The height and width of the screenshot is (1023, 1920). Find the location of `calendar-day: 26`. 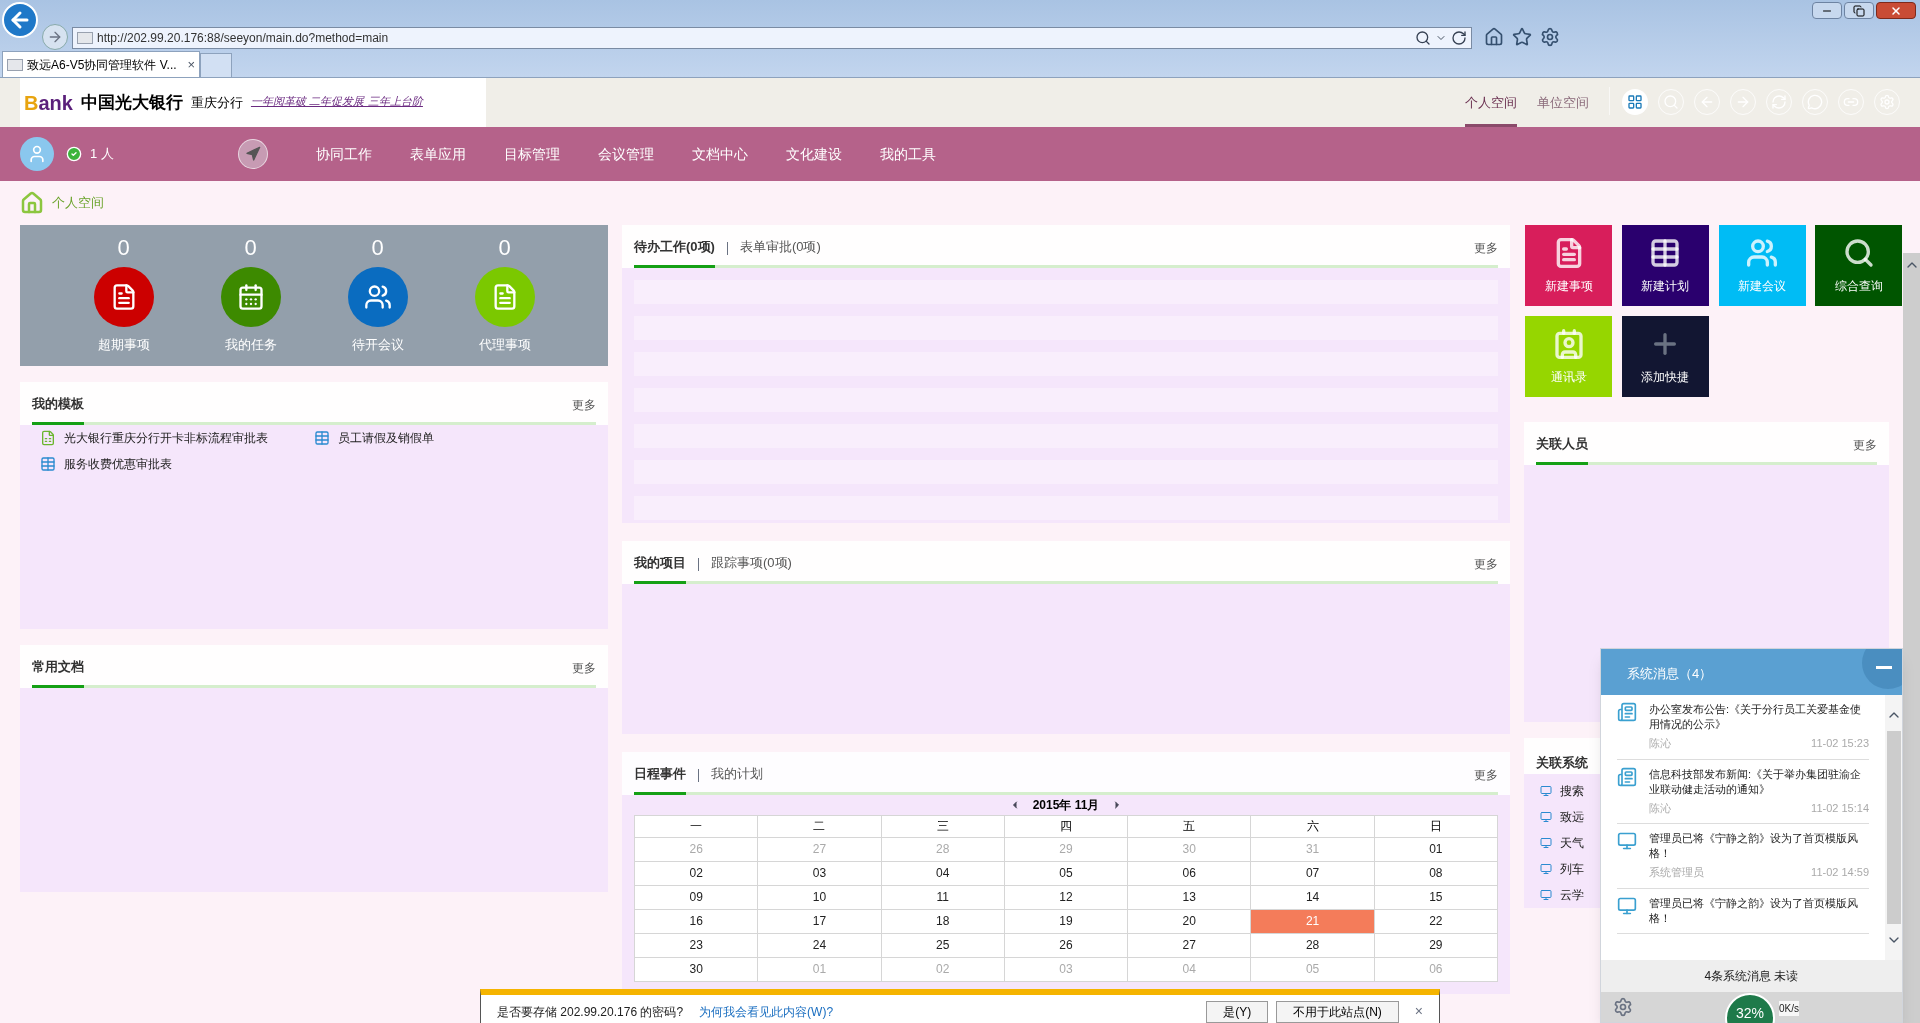

calendar-day: 26 is located at coordinates (1066, 945).